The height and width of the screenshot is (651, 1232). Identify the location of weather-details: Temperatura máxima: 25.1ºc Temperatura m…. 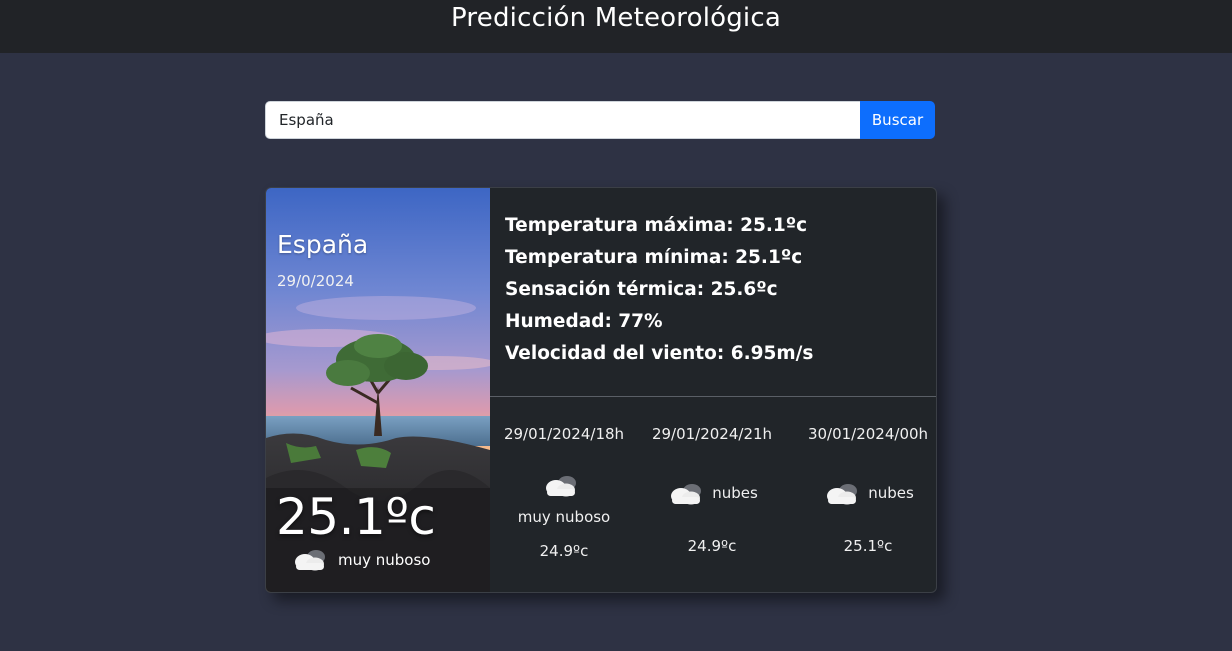
(659, 290).